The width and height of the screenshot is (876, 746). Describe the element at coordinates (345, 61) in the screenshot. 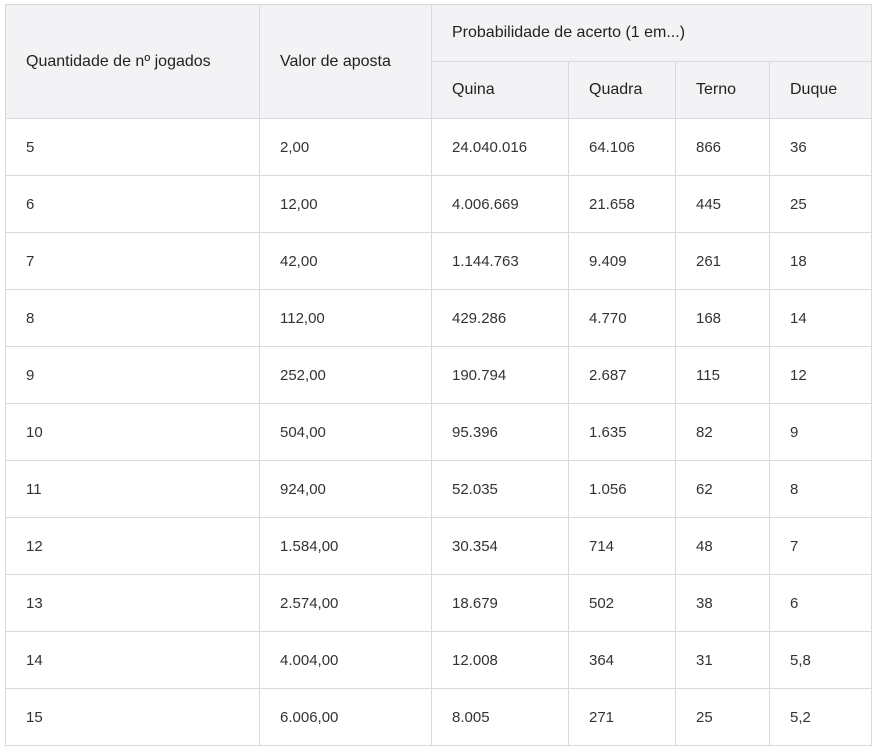

I see `header-valor-aposta: Valor de aposta` at that location.